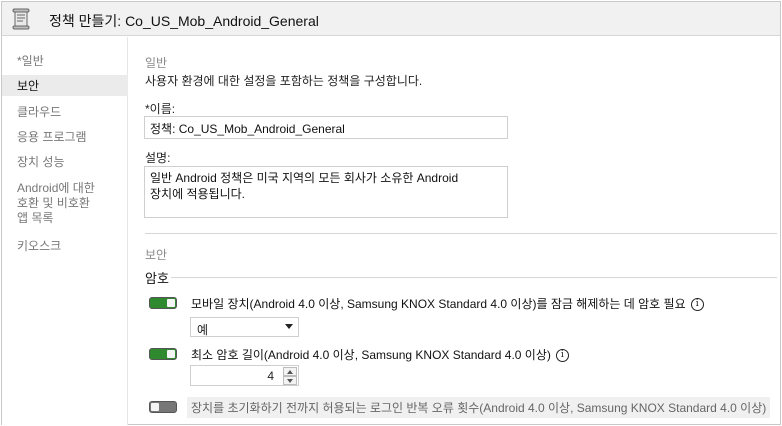 Image resolution: width=782 pixels, height=426 pixels. I want to click on window-title: 정책 만들기: Co_US_Mob_Android_General, so click(184, 21).